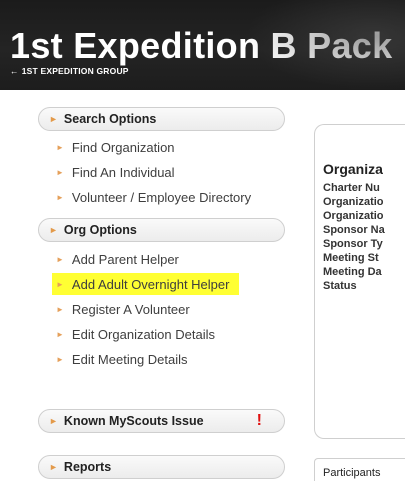 The height and width of the screenshot is (481, 405). Describe the element at coordinates (123, 147) in the screenshot. I see `nav-link-label: Find Organization` at that location.